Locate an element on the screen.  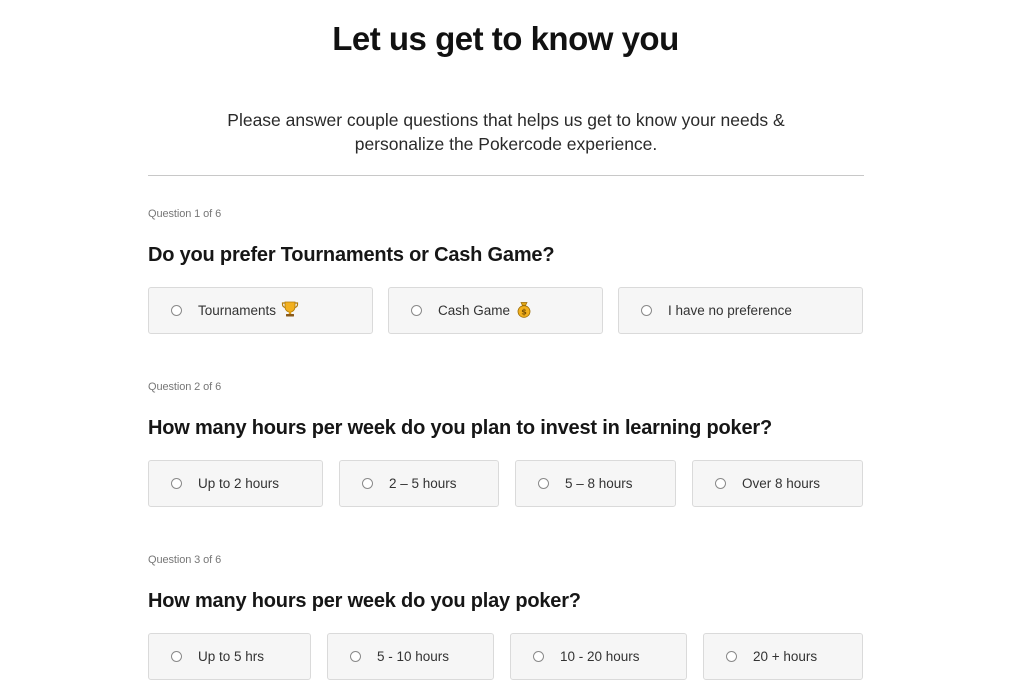
option-cash-game: Cash Game $ is located at coordinates (495, 310).